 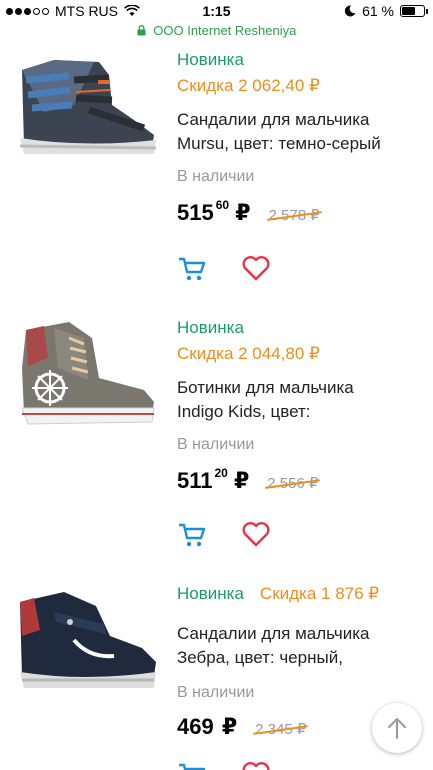 What do you see at coordinates (305, 150) in the screenshot?
I see `product-title-line2: Mursu, цвет: темно-серый` at bounding box center [305, 150].